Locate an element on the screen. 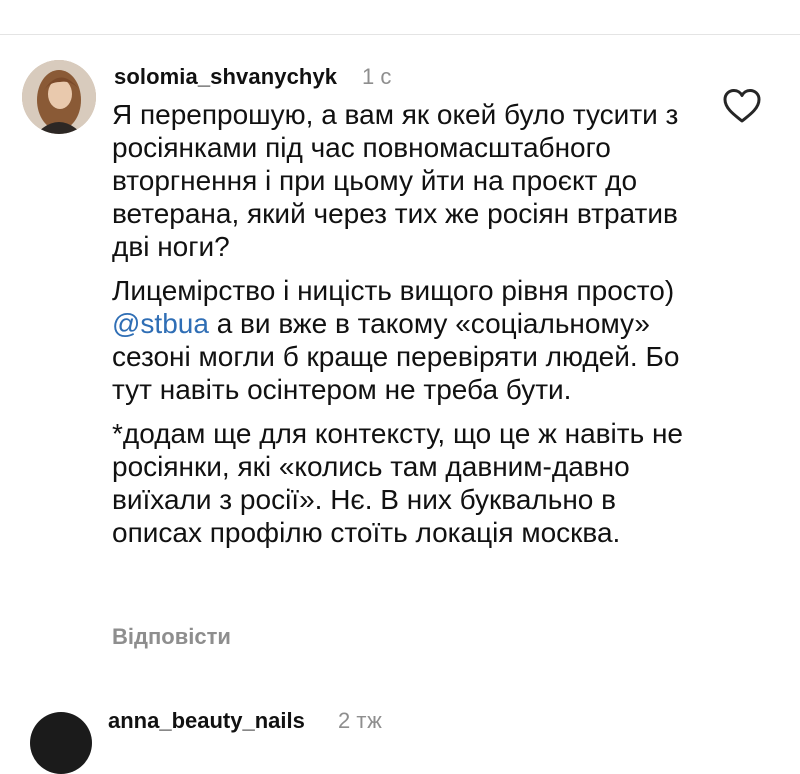 The image size is (800, 774). avatar-image is located at coordinates (59, 97).